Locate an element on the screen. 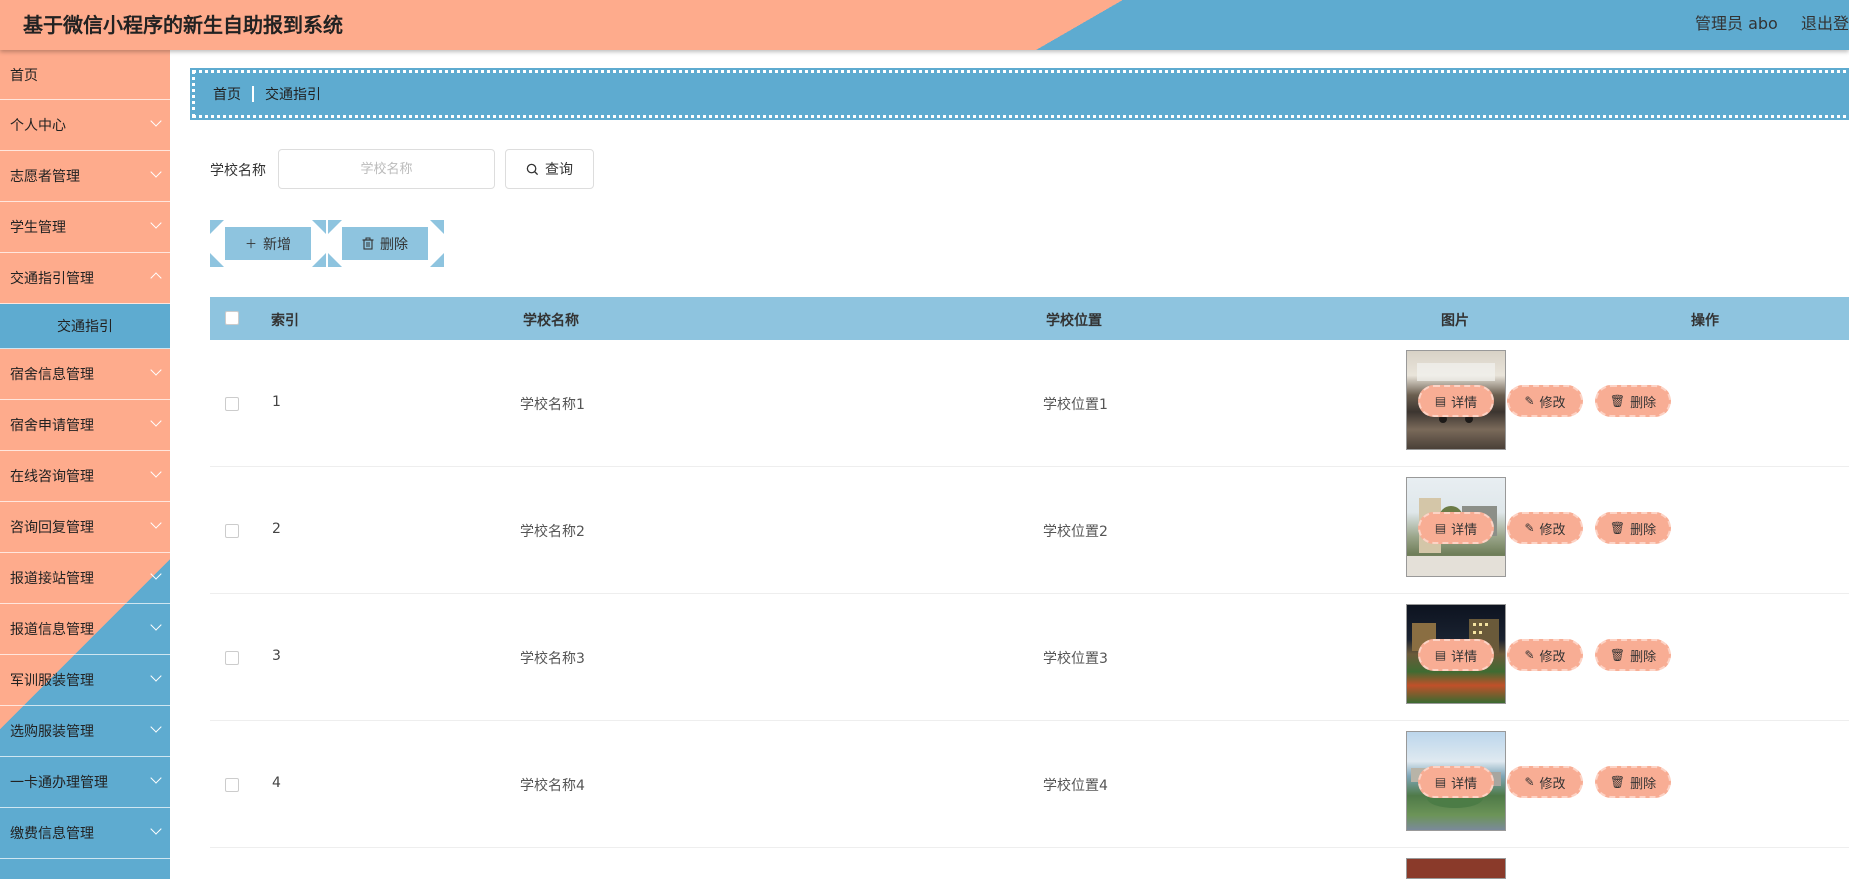 The width and height of the screenshot is (1849, 879). cell-index: 2 is located at coordinates (276, 529).